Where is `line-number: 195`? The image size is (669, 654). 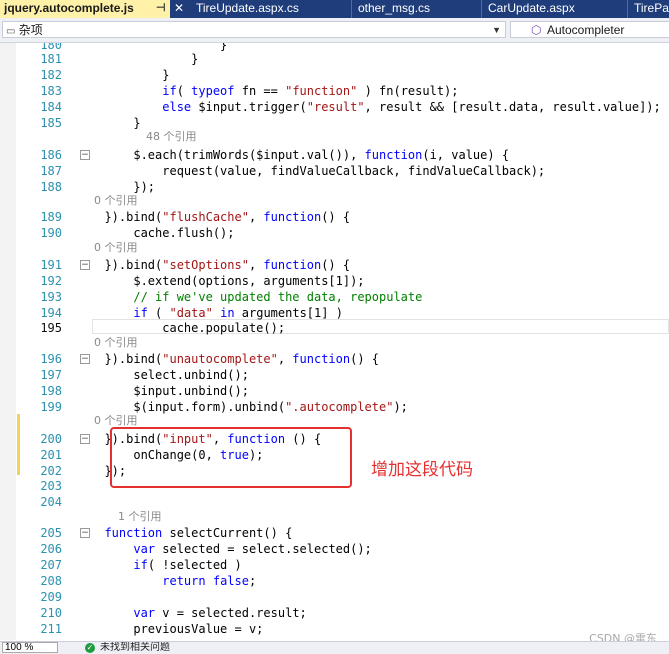
line-number: 195 is located at coordinates (51, 328).